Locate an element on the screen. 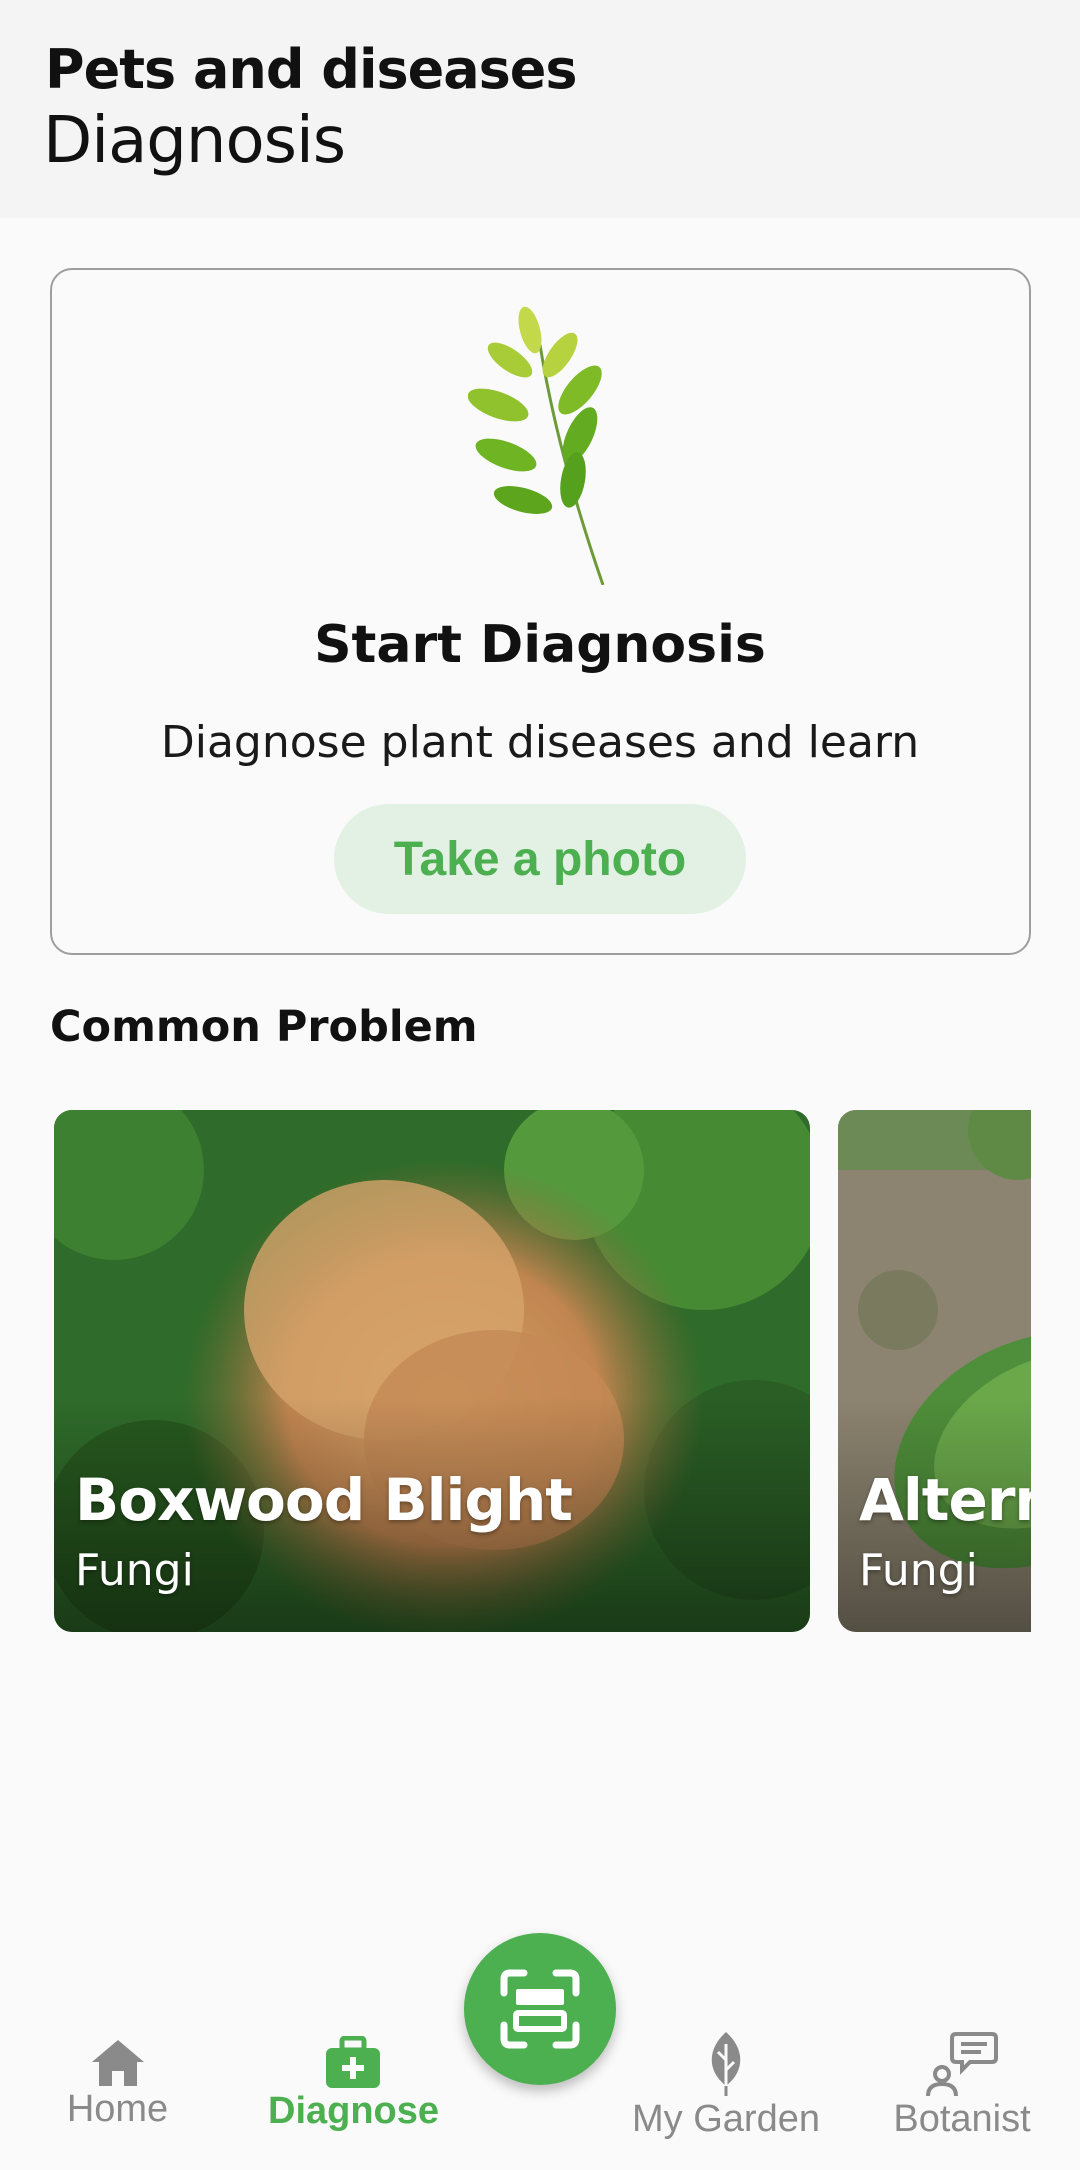 The height and width of the screenshot is (2170, 1080). medical-kit-icon is located at coordinates (353, 2062).